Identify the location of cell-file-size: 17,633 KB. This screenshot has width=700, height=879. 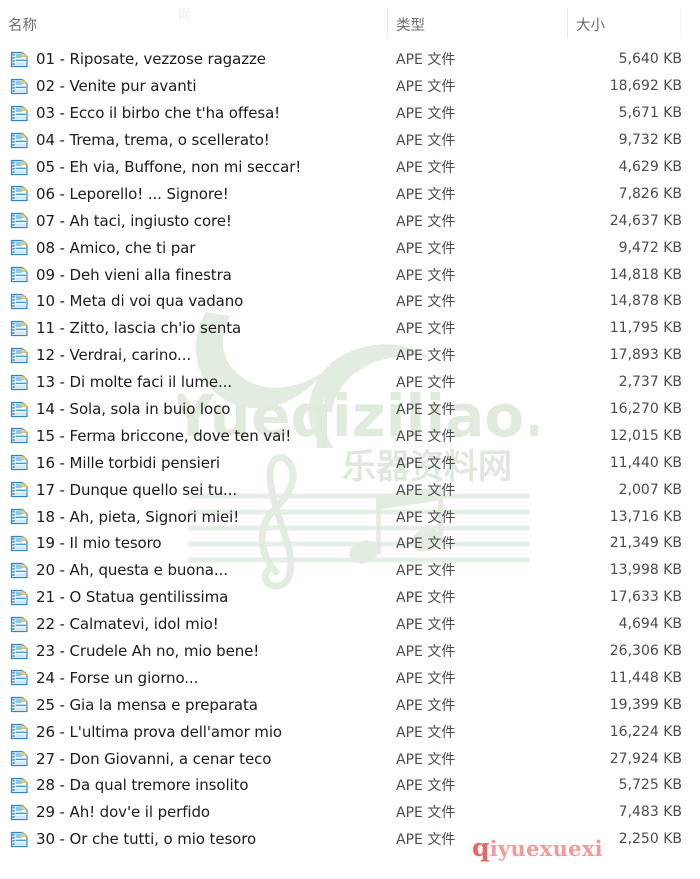
(645, 597).